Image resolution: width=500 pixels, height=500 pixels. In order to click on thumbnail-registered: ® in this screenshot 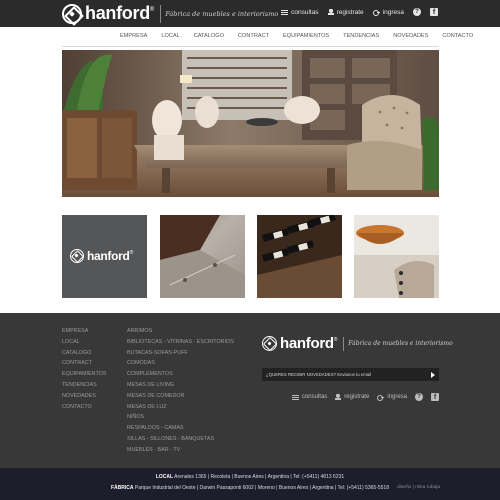, I will do `click(131, 252)`.